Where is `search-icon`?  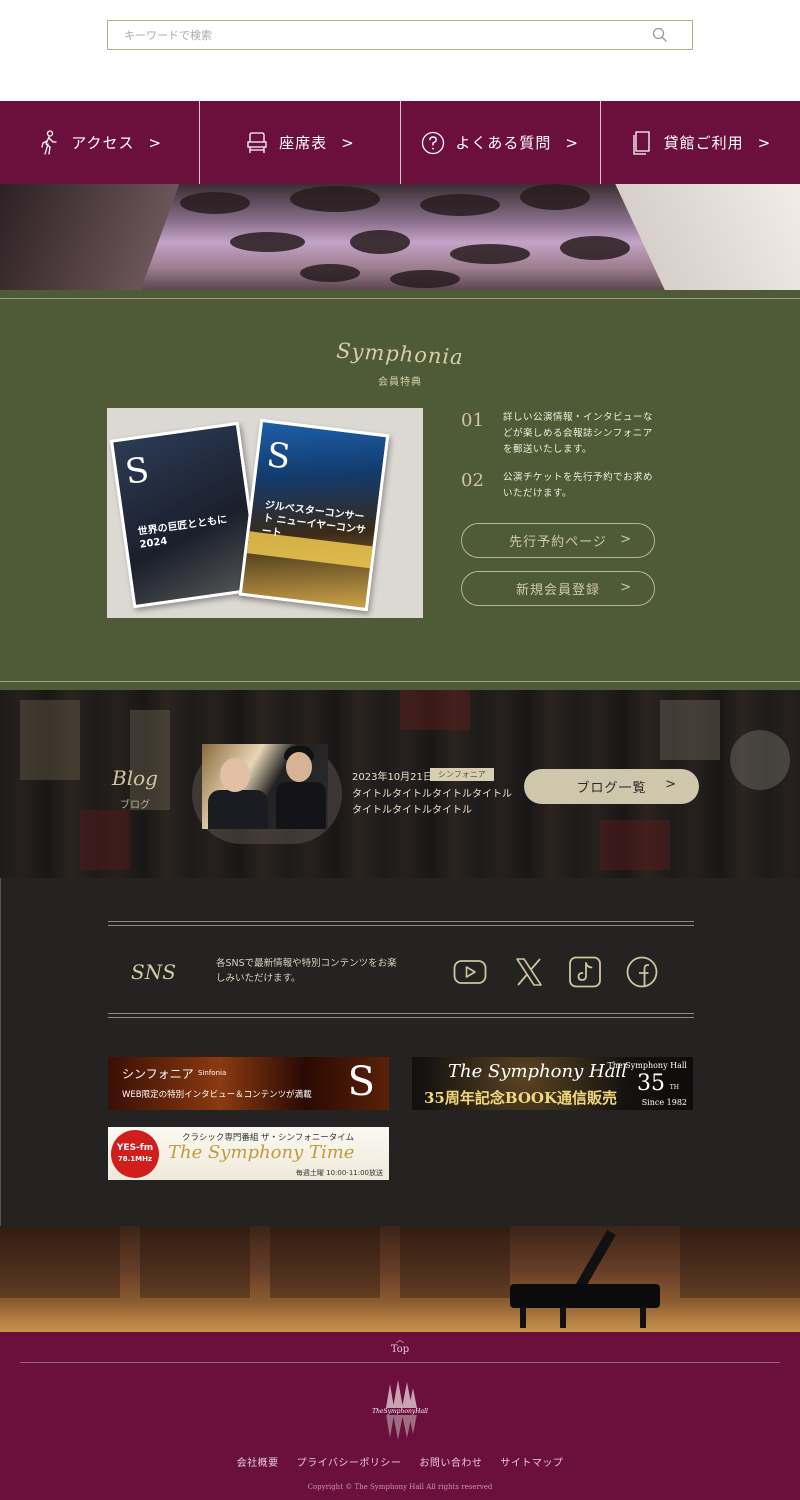
search-icon is located at coordinates (660, 35).